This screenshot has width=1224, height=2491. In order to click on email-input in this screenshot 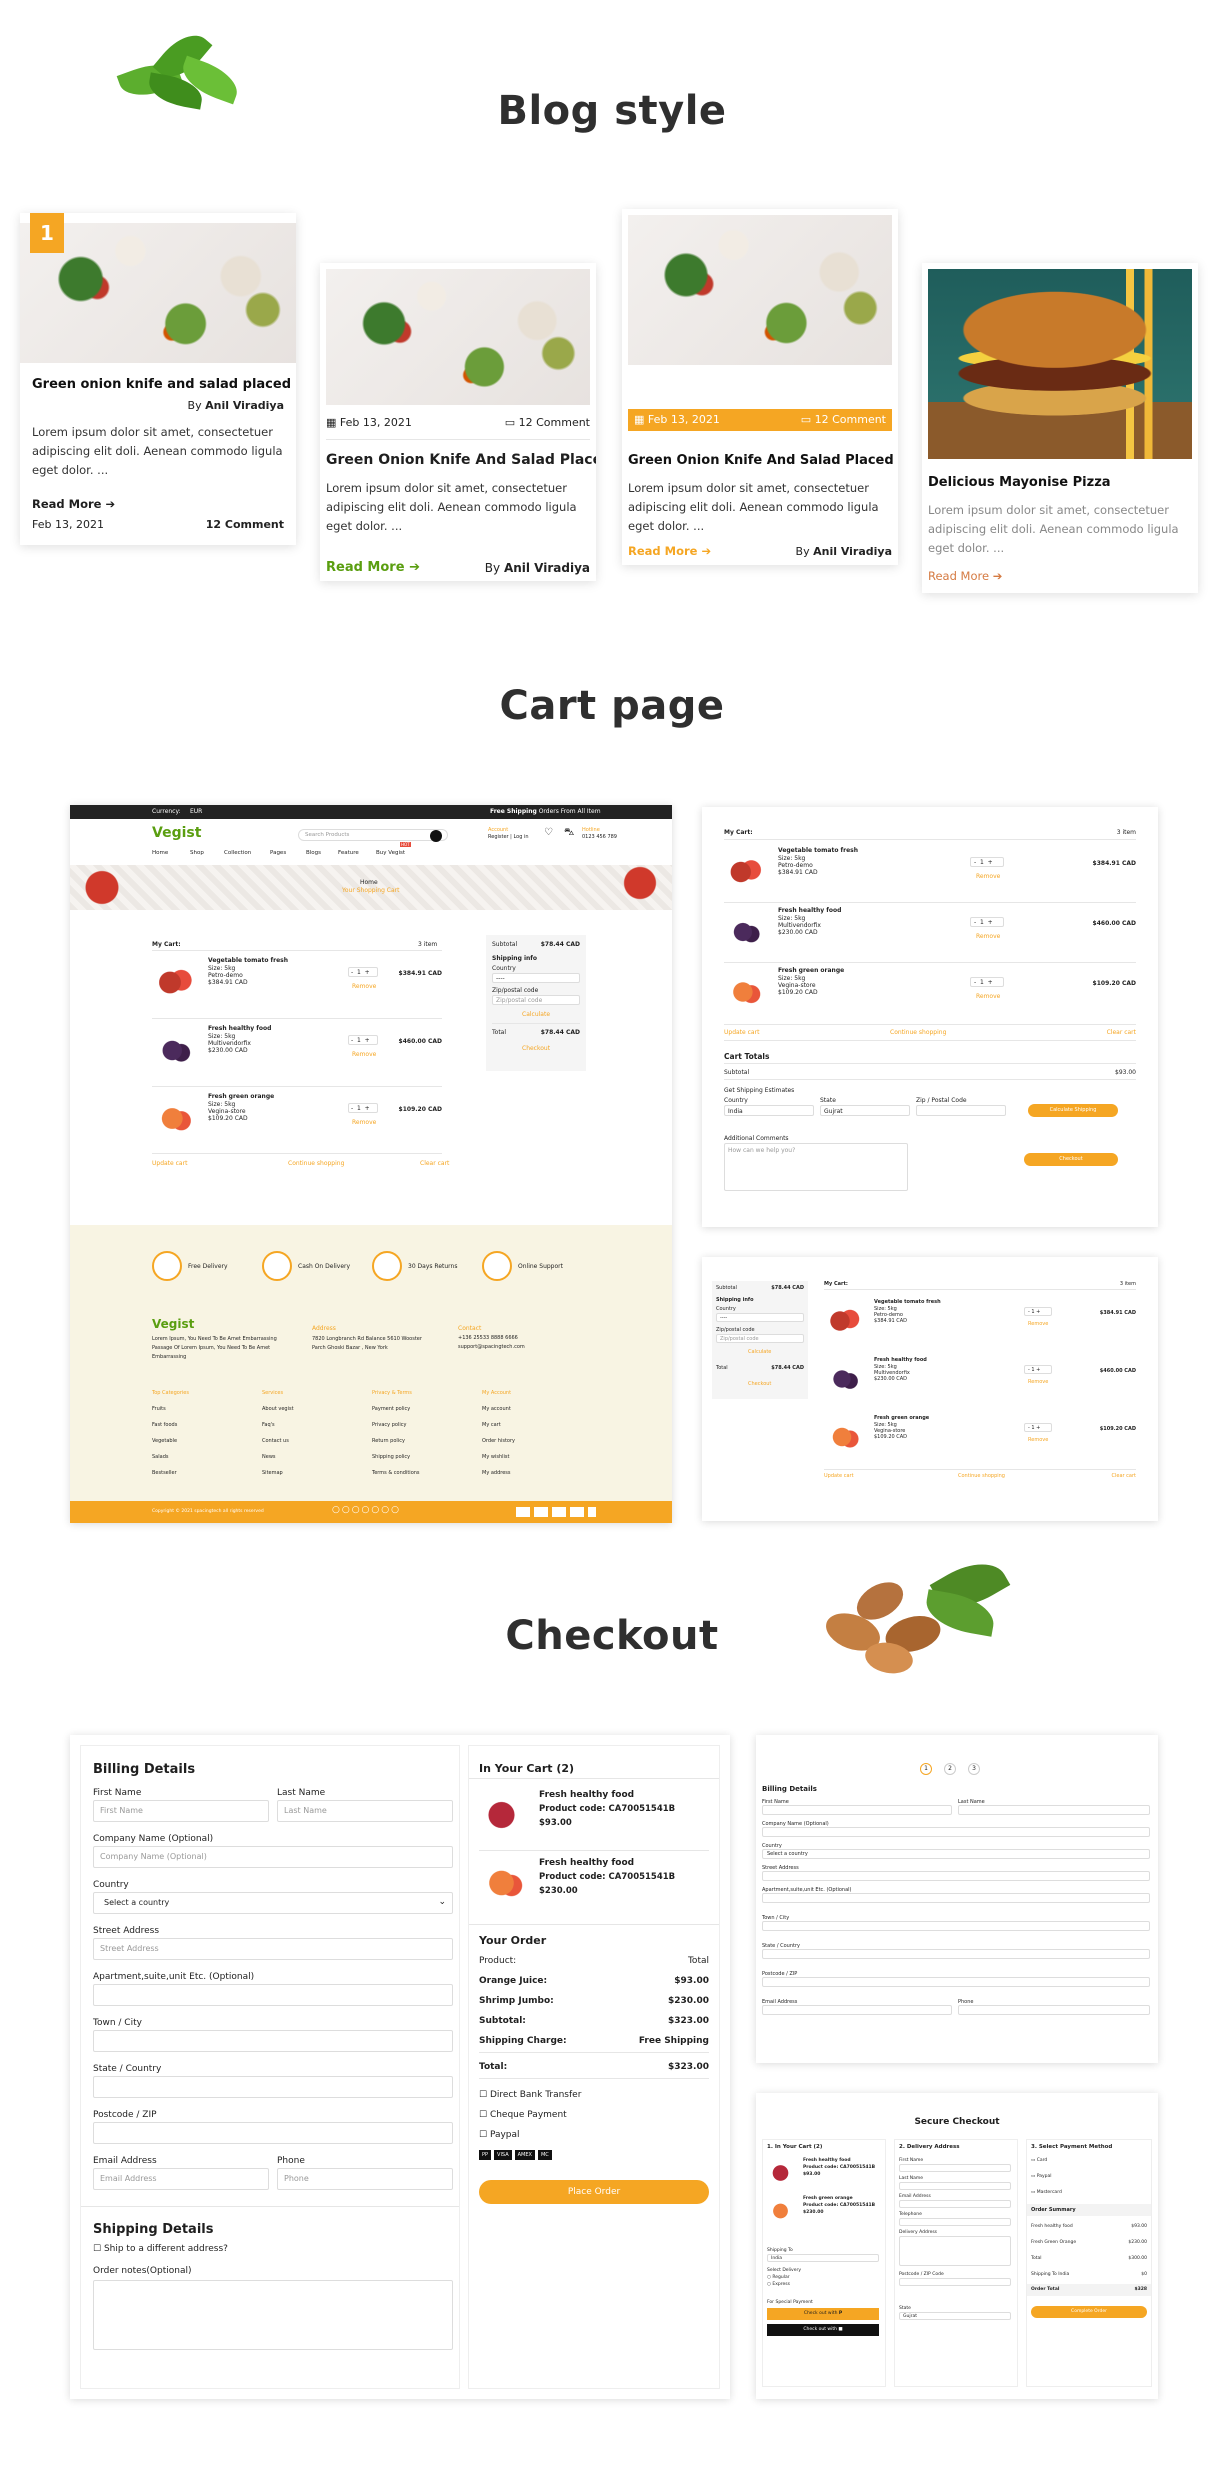, I will do `click(955, 2204)`.